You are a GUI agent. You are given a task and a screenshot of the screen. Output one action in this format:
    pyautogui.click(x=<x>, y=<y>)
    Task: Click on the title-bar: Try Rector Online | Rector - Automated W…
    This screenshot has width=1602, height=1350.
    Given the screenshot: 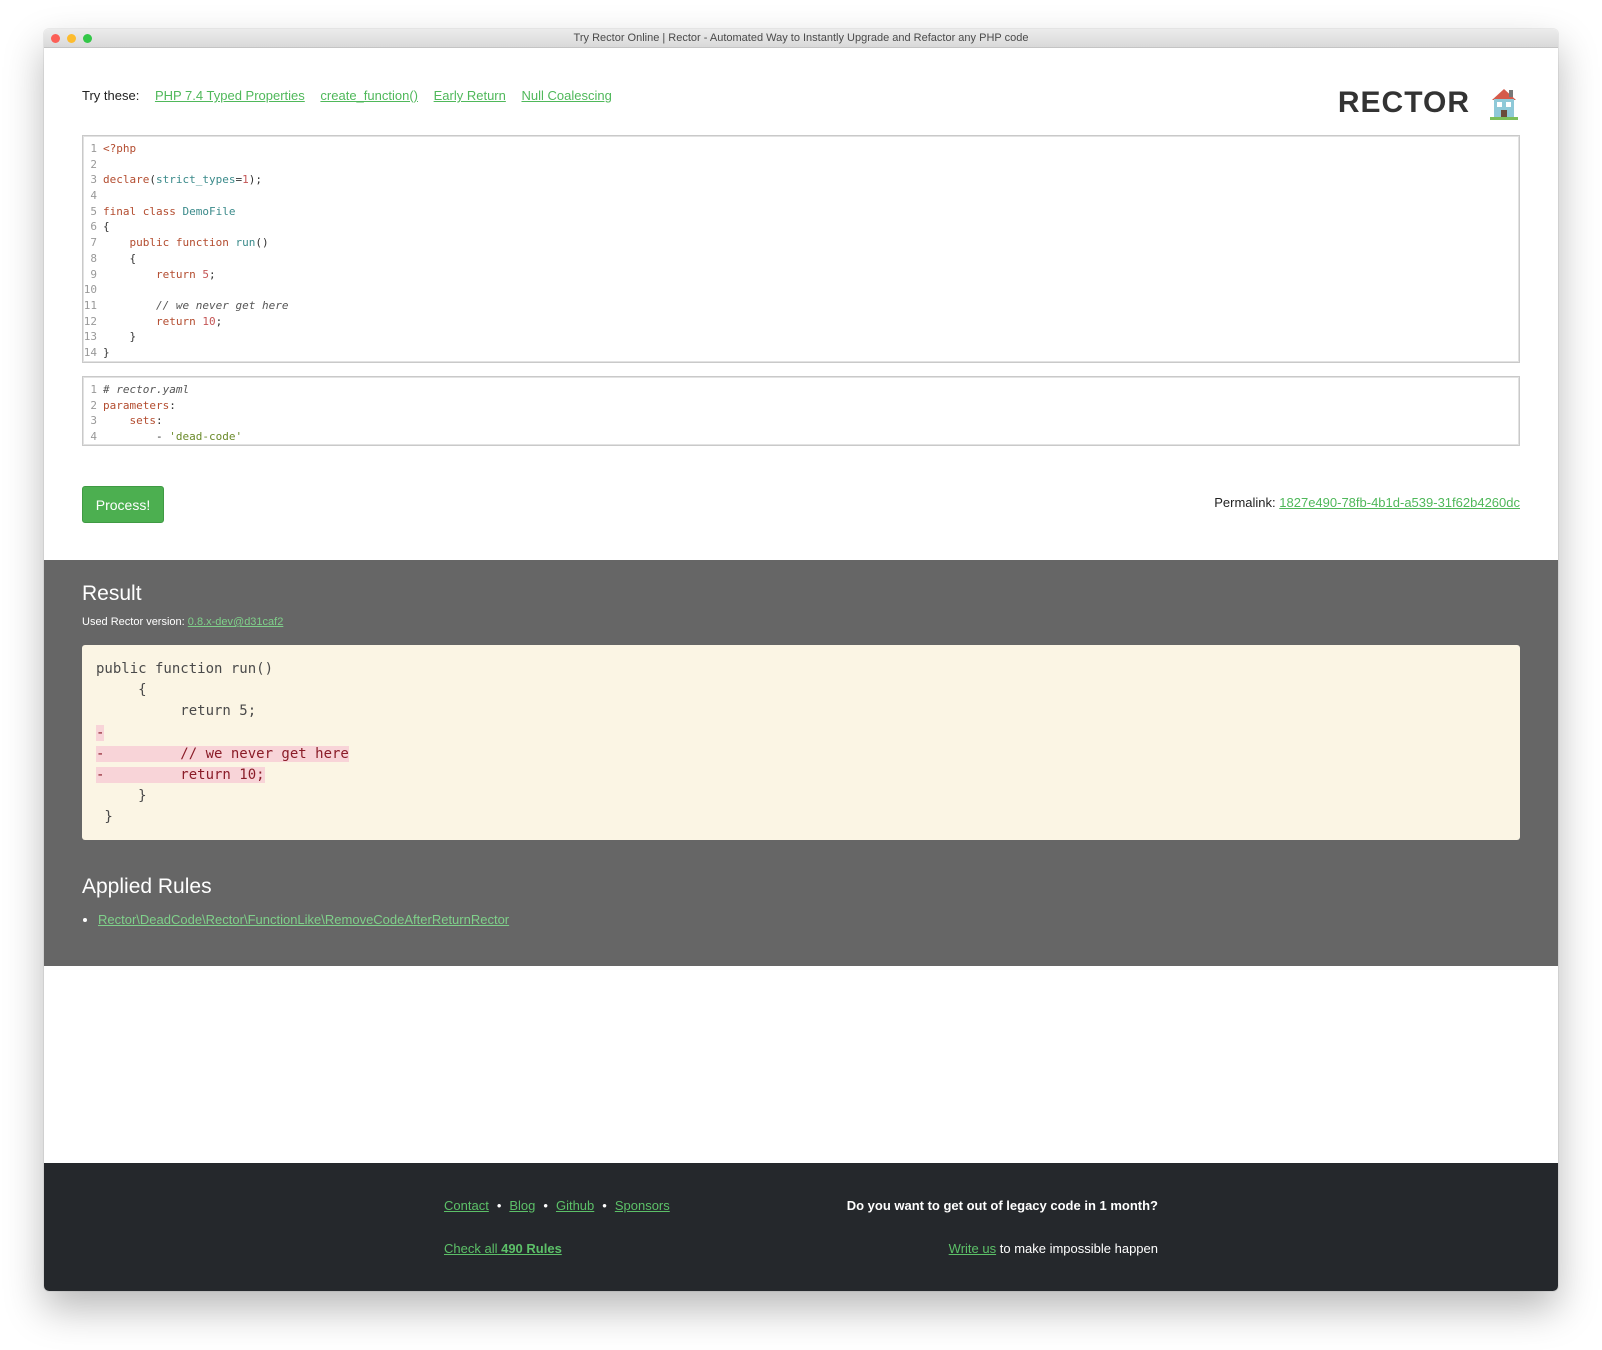 What is the action you would take?
    pyautogui.click(x=801, y=38)
    